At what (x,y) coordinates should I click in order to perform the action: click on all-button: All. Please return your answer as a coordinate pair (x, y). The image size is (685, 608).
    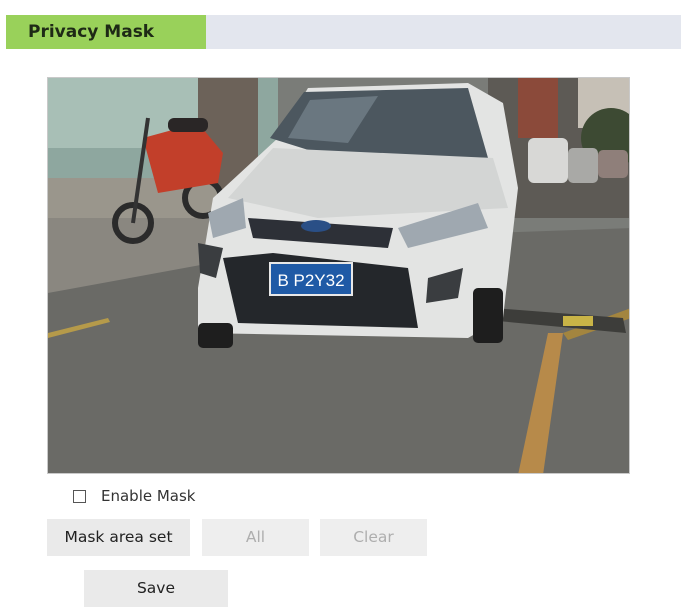
    Looking at the image, I should click on (255, 537).